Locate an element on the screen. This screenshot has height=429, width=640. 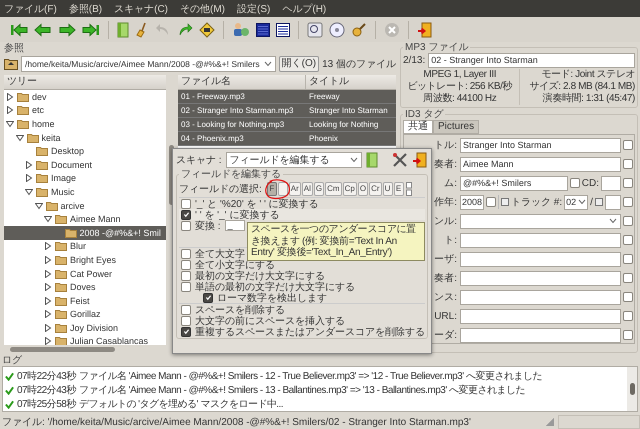
tree-item: Blur is located at coordinates (85, 247).